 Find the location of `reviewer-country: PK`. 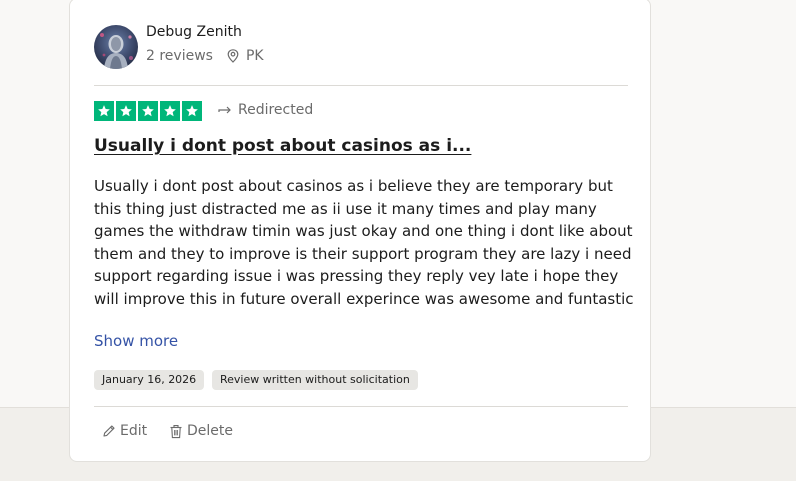

reviewer-country: PK is located at coordinates (254, 56).